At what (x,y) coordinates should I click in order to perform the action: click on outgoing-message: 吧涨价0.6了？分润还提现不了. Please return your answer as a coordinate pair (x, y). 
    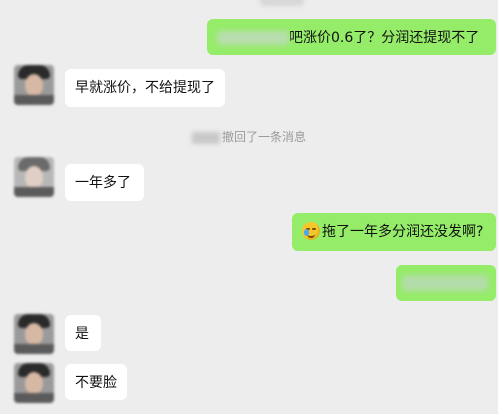
    Looking at the image, I should click on (351, 37).